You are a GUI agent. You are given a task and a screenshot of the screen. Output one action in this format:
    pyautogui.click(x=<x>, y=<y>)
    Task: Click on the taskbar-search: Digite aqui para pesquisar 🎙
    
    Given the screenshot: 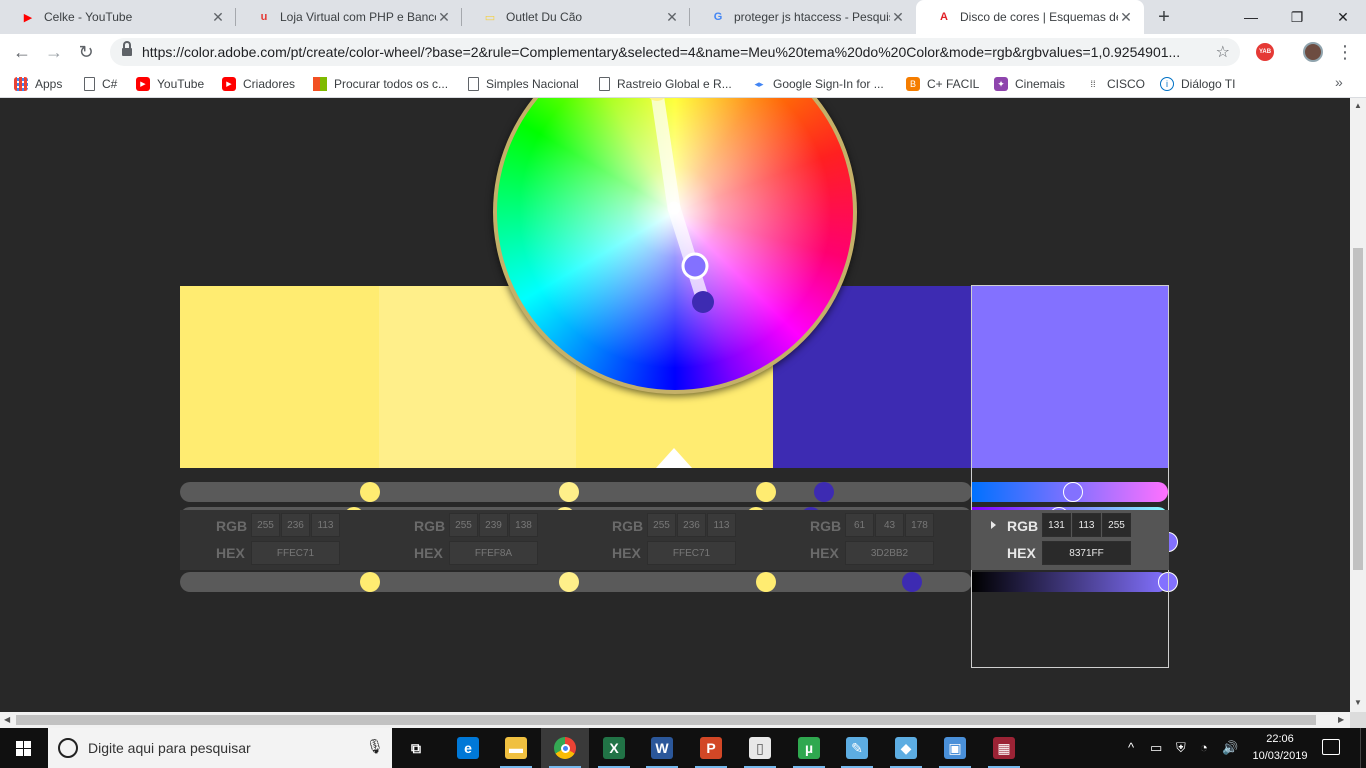 What is the action you would take?
    pyautogui.click(x=220, y=748)
    